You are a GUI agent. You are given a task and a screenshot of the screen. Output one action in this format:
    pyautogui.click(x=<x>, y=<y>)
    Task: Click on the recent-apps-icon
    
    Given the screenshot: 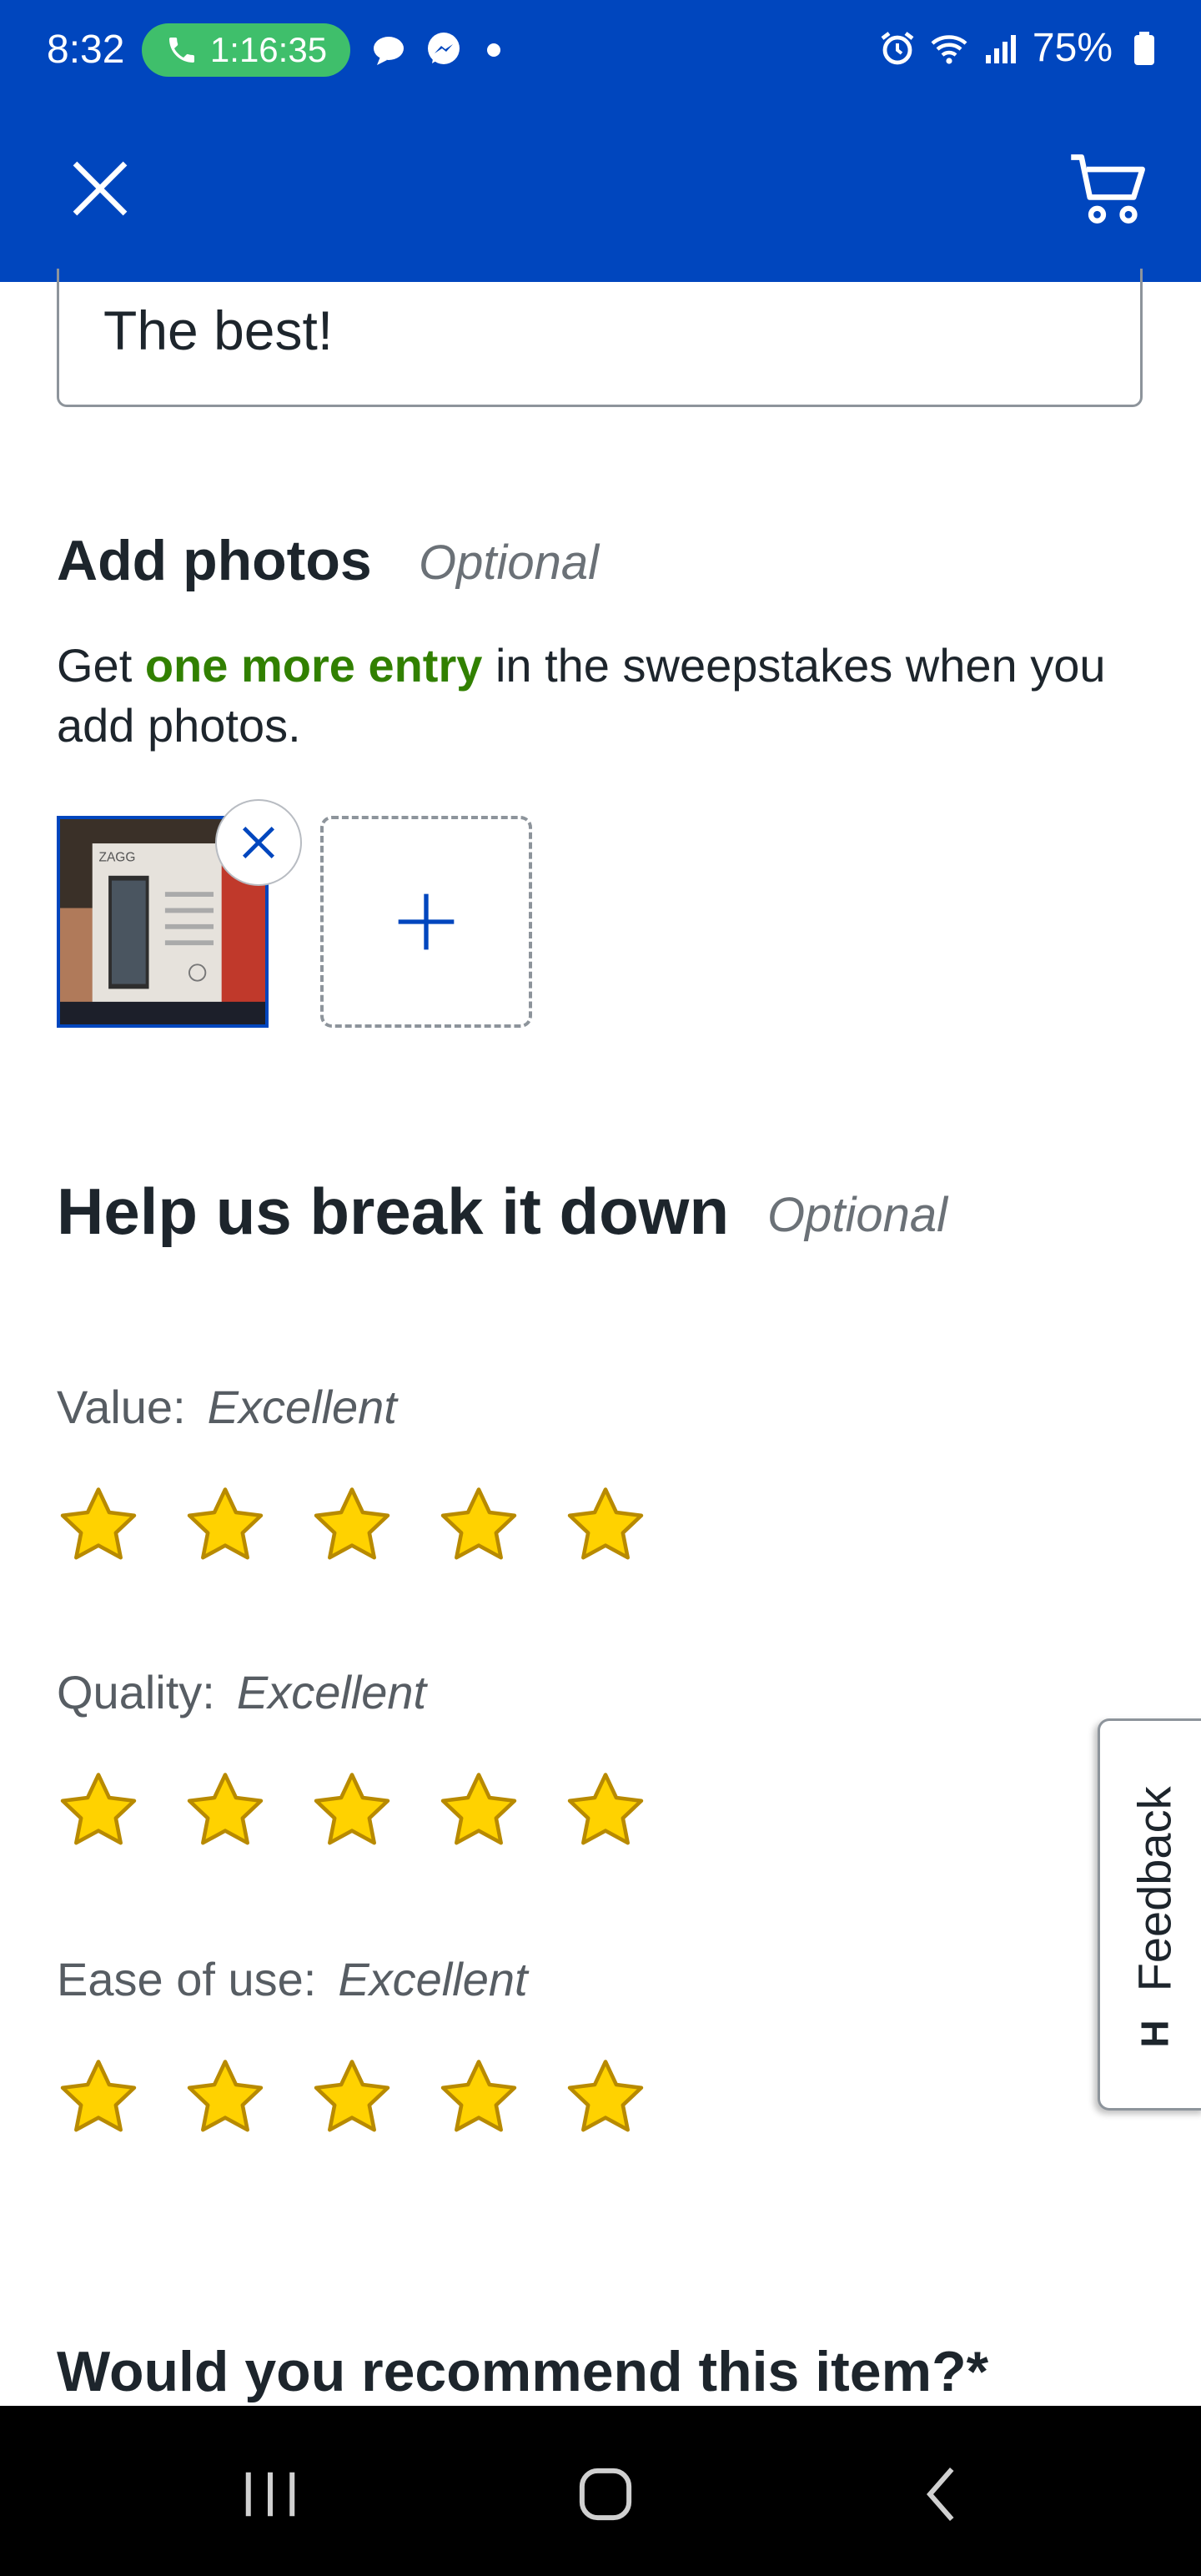 What is the action you would take?
    pyautogui.click(x=270, y=2494)
    